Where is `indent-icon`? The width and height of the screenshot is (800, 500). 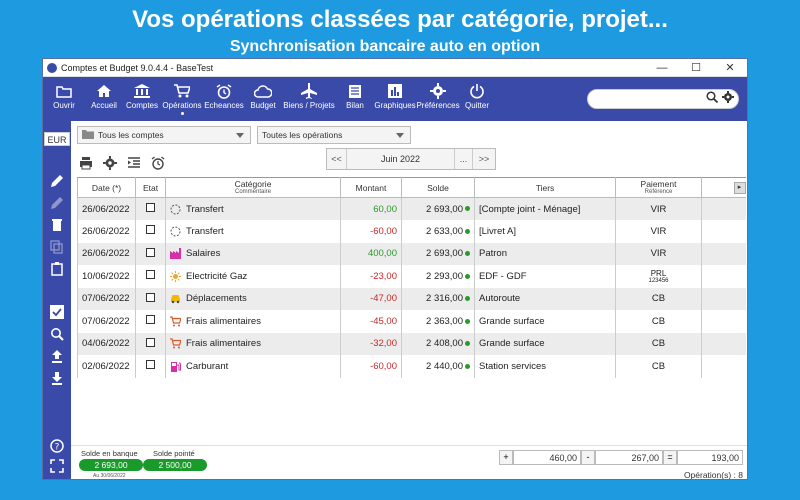 indent-icon is located at coordinates (134, 163).